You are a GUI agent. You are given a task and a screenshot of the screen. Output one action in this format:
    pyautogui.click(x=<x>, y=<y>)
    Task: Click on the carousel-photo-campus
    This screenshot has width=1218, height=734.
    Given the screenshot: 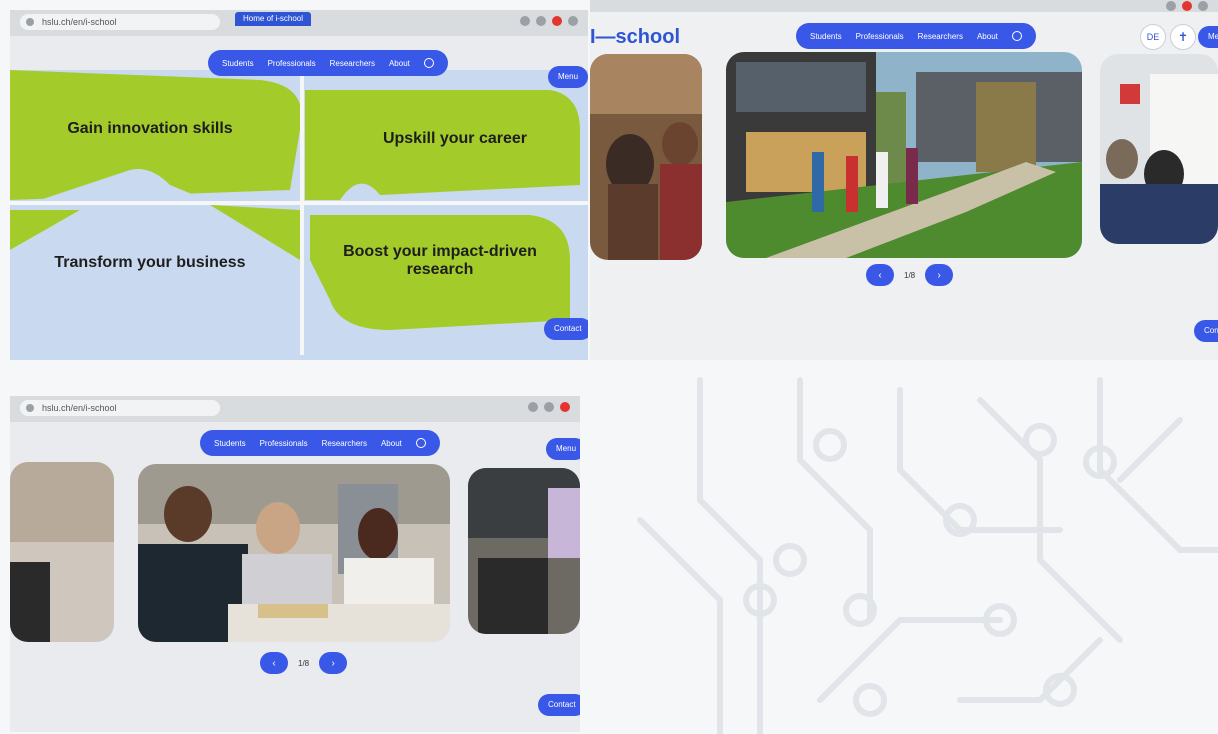 What is the action you would take?
    pyautogui.click(x=904, y=155)
    